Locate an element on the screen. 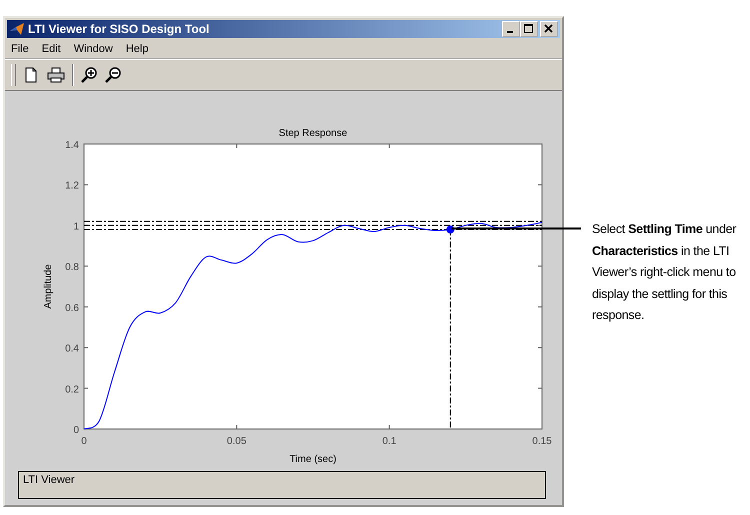  menu-item: File is located at coordinates (20, 49).